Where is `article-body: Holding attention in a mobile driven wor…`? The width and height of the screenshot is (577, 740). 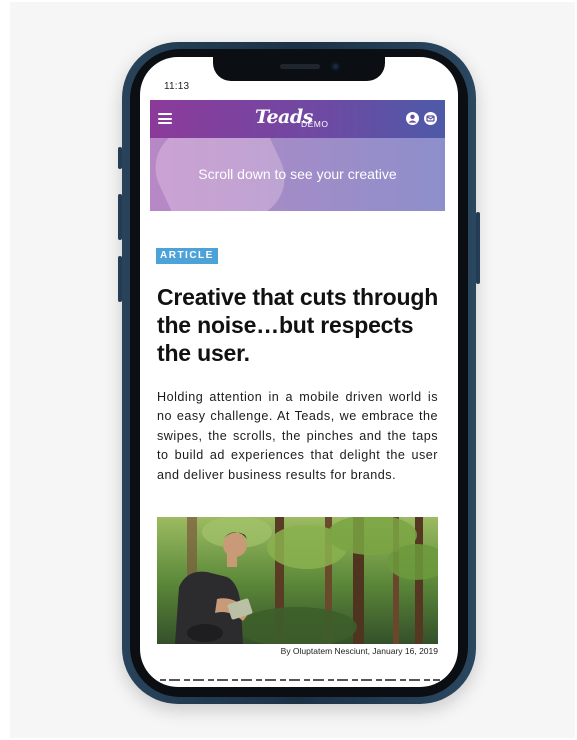 article-body: Holding attention in a mobile driven wor… is located at coordinates (297, 436).